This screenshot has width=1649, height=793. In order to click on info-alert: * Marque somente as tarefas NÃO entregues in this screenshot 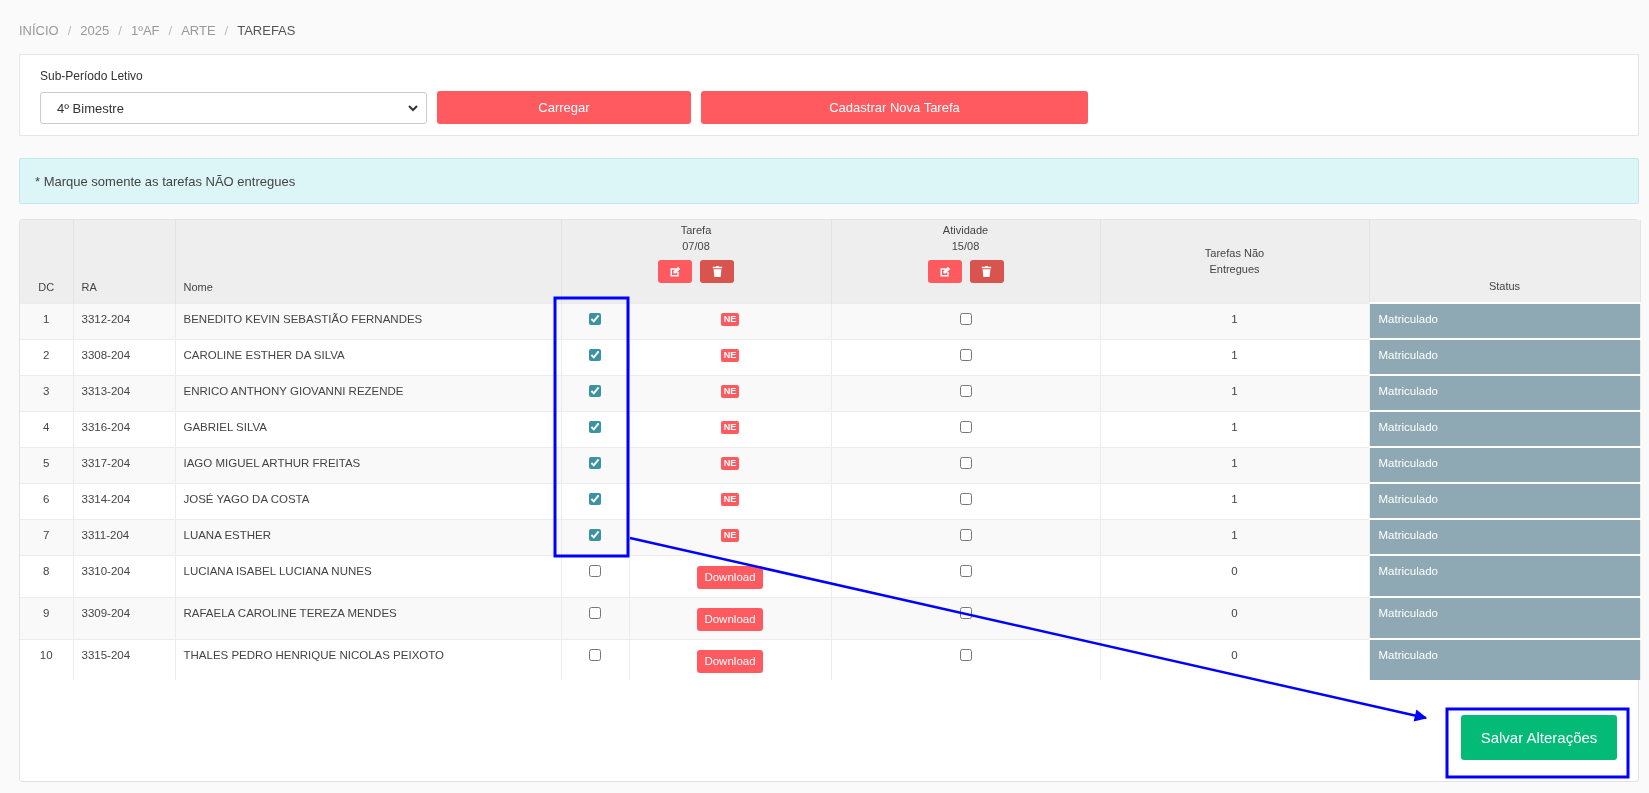, I will do `click(829, 181)`.